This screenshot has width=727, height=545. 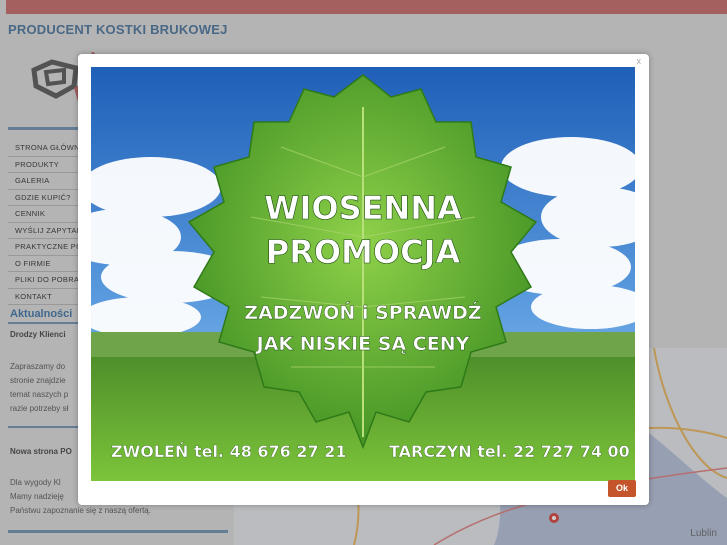 I want to click on close-icon: x, so click(x=639, y=61).